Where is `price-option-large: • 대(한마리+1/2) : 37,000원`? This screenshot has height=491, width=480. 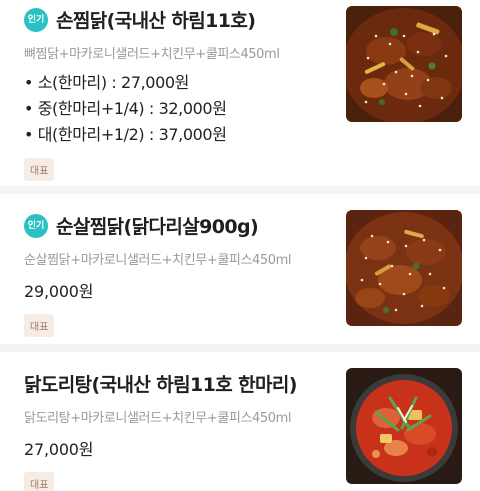
price-option-large: • 대(한마리+1/2) : 37,000원 is located at coordinates (125, 134).